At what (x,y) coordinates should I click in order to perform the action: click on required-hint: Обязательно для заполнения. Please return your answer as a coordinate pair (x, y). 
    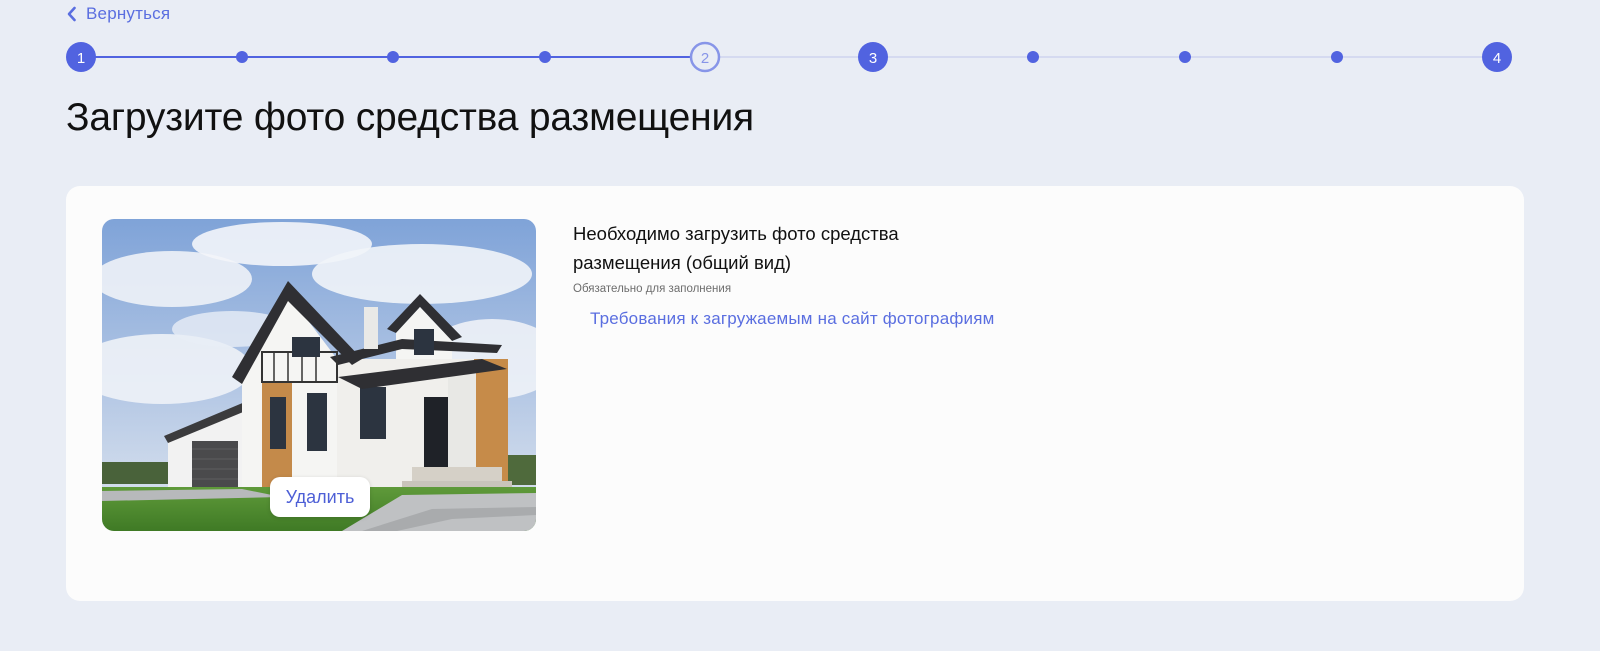
    Looking at the image, I should click on (652, 289).